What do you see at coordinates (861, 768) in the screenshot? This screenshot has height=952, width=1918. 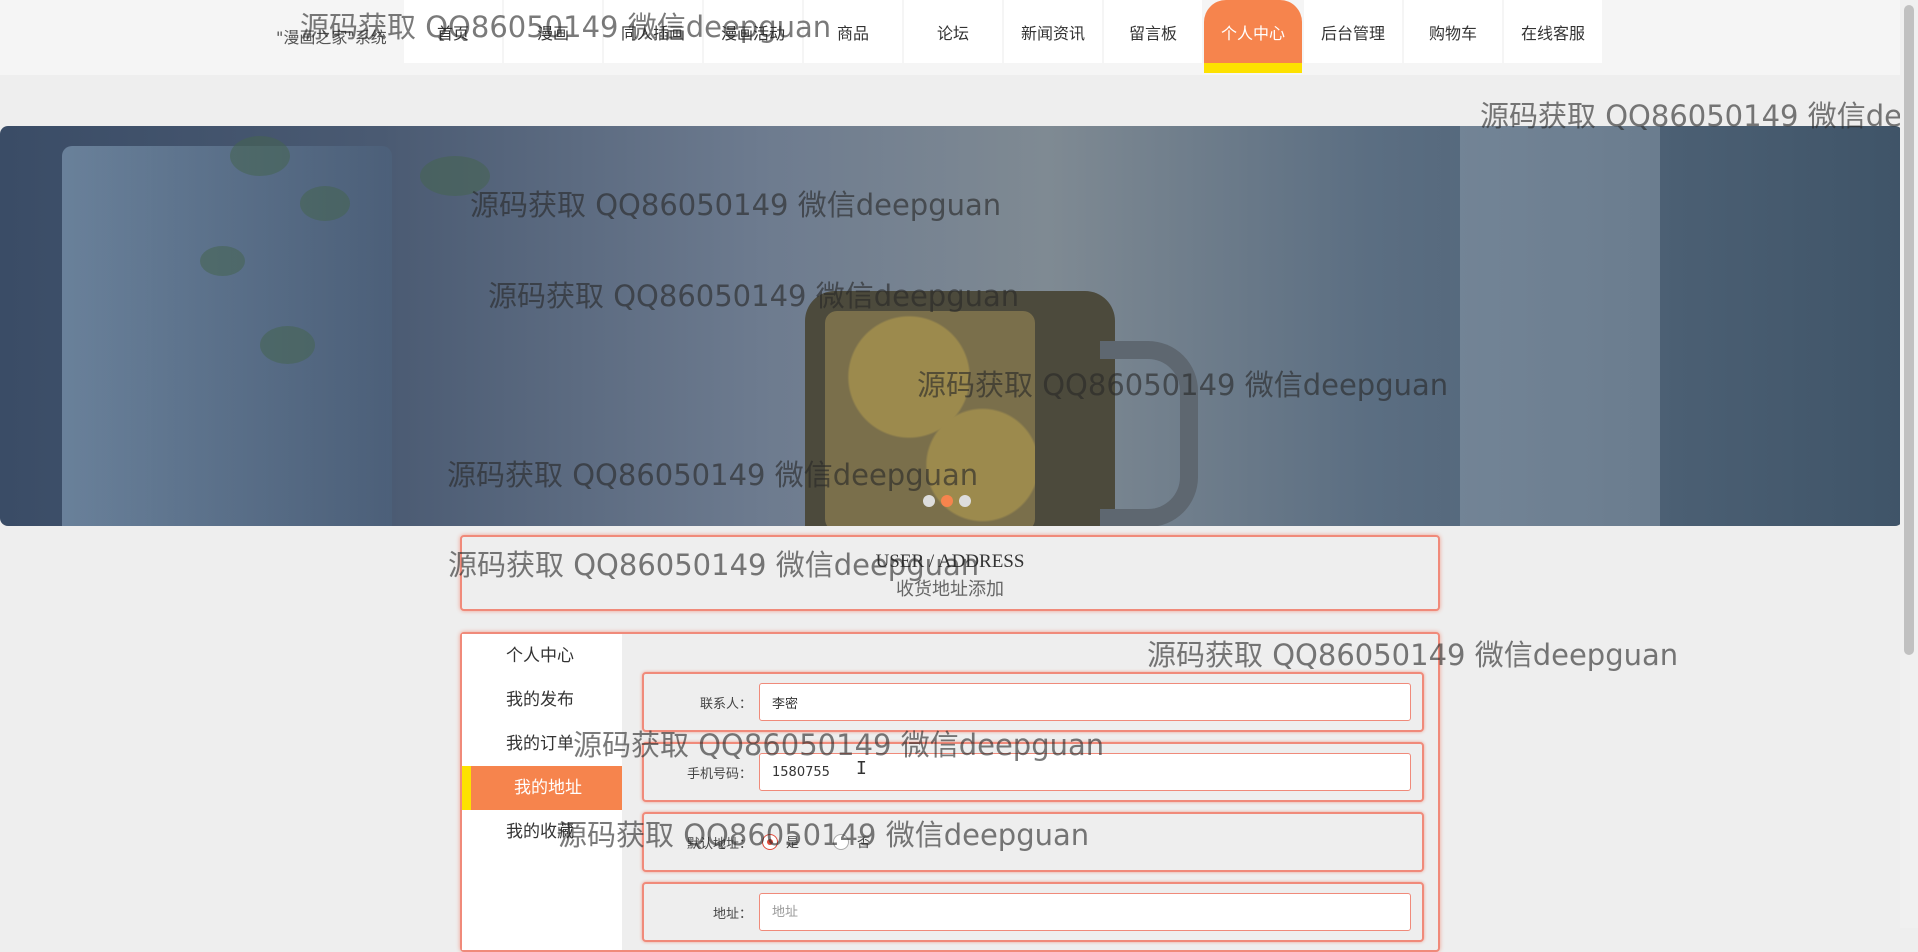 I see `text-cursor-icon: I` at bounding box center [861, 768].